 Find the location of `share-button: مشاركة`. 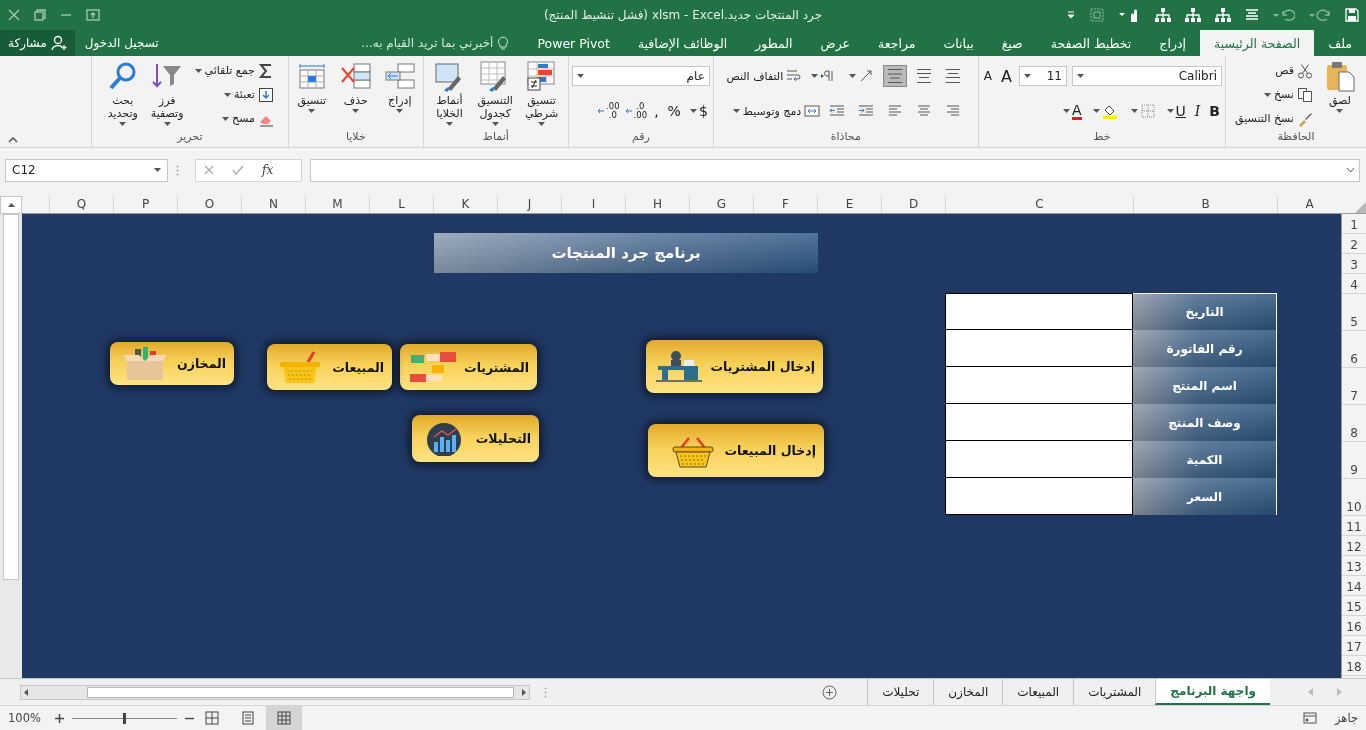

share-button: مشاركة is located at coordinates (37, 43).